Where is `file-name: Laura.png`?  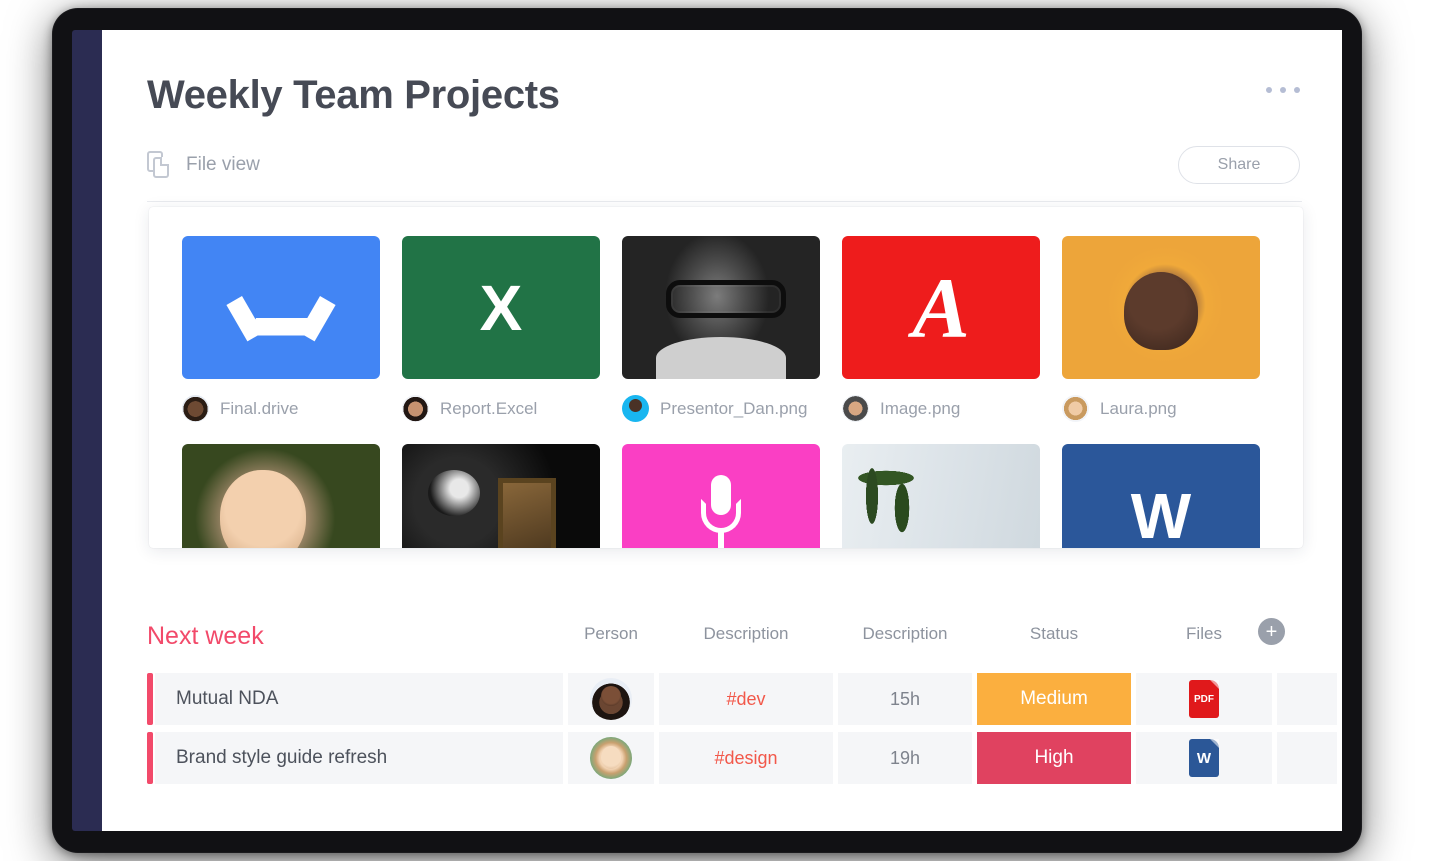
file-name: Laura.png is located at coordinates (1138, 408).